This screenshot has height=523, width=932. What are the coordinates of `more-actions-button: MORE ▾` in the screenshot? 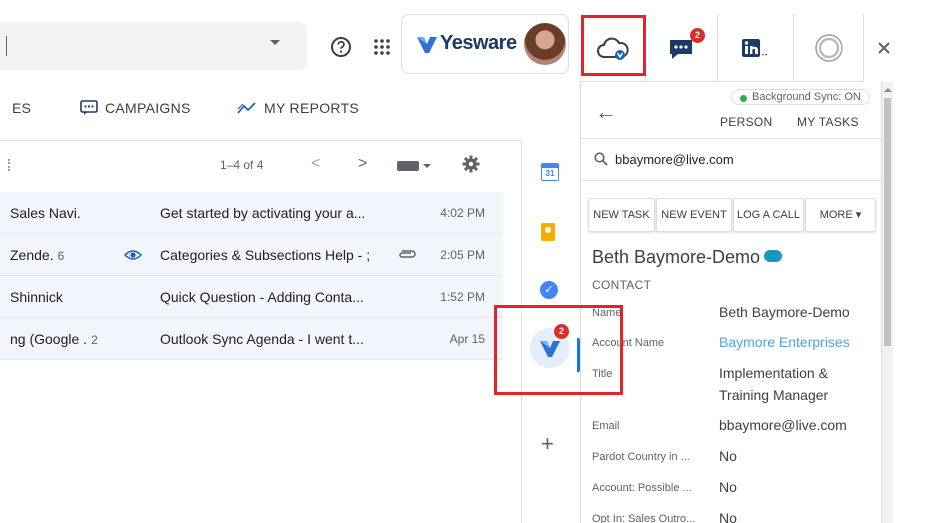 It's located at (840, 215).